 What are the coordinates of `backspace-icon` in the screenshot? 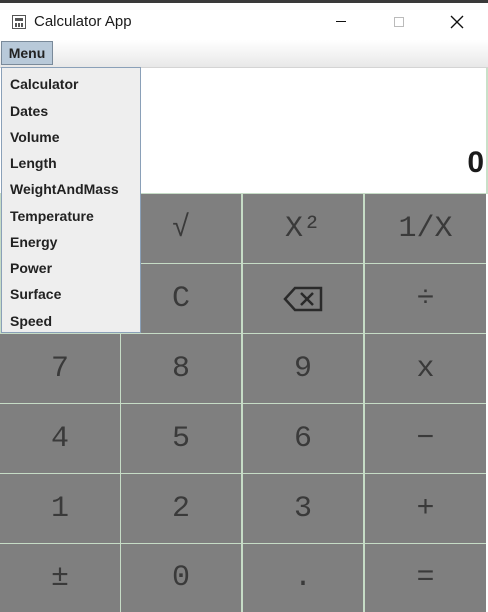 It's located at (303, 298).